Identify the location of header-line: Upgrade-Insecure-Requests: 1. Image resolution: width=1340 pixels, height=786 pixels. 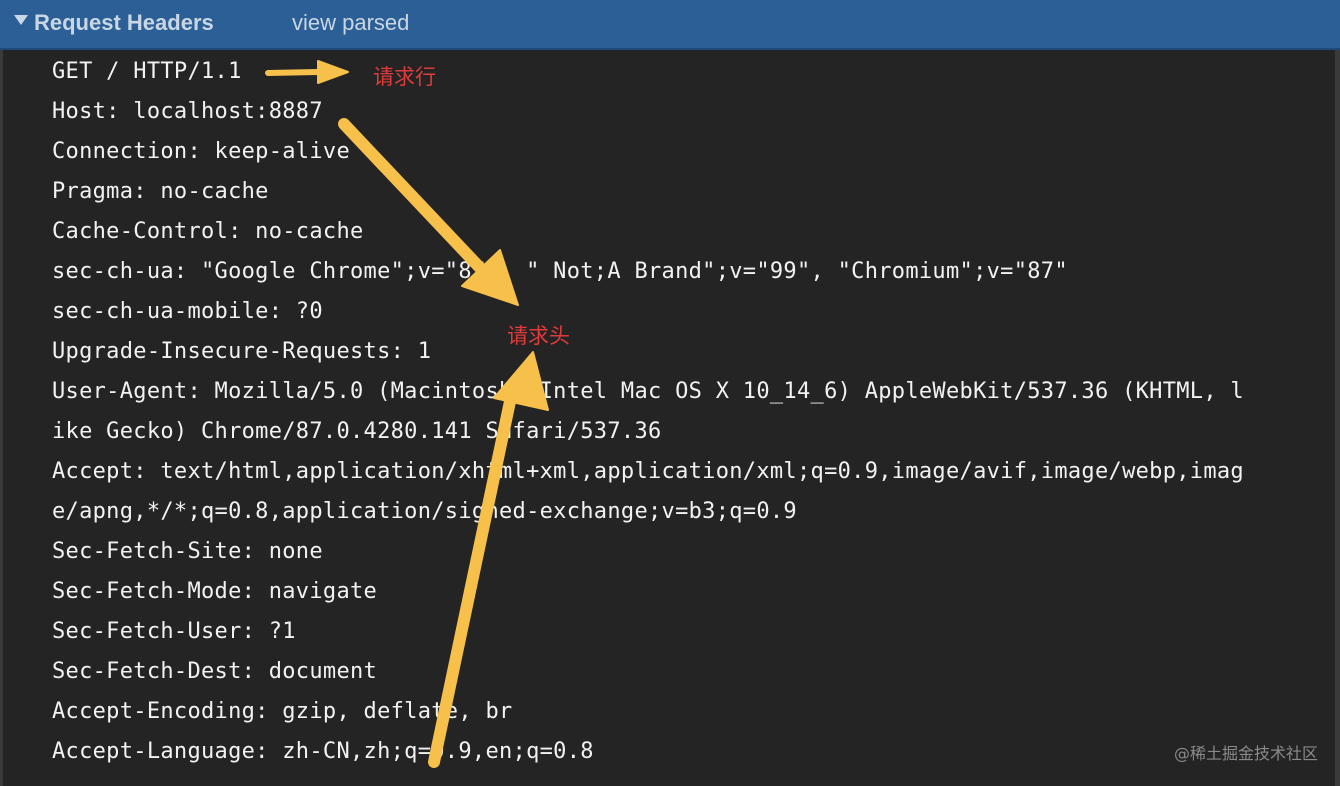
(242, 351).